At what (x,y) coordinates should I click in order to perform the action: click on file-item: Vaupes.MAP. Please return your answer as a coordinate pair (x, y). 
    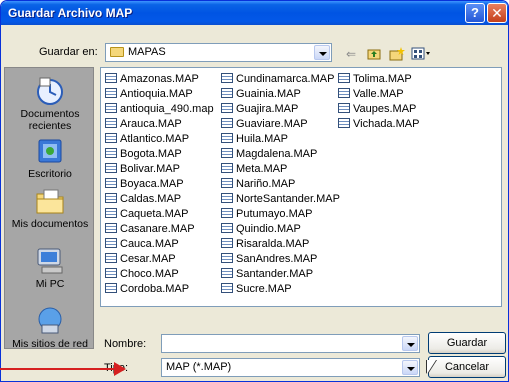
    Looking at the image, I should click on (377, 109).